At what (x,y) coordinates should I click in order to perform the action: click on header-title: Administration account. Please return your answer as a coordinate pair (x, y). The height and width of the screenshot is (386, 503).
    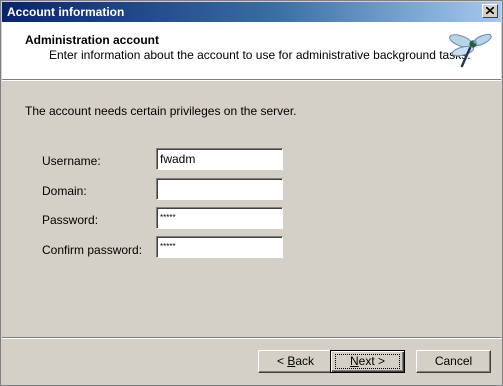
    Looking at the image, I should click on (92, 40).